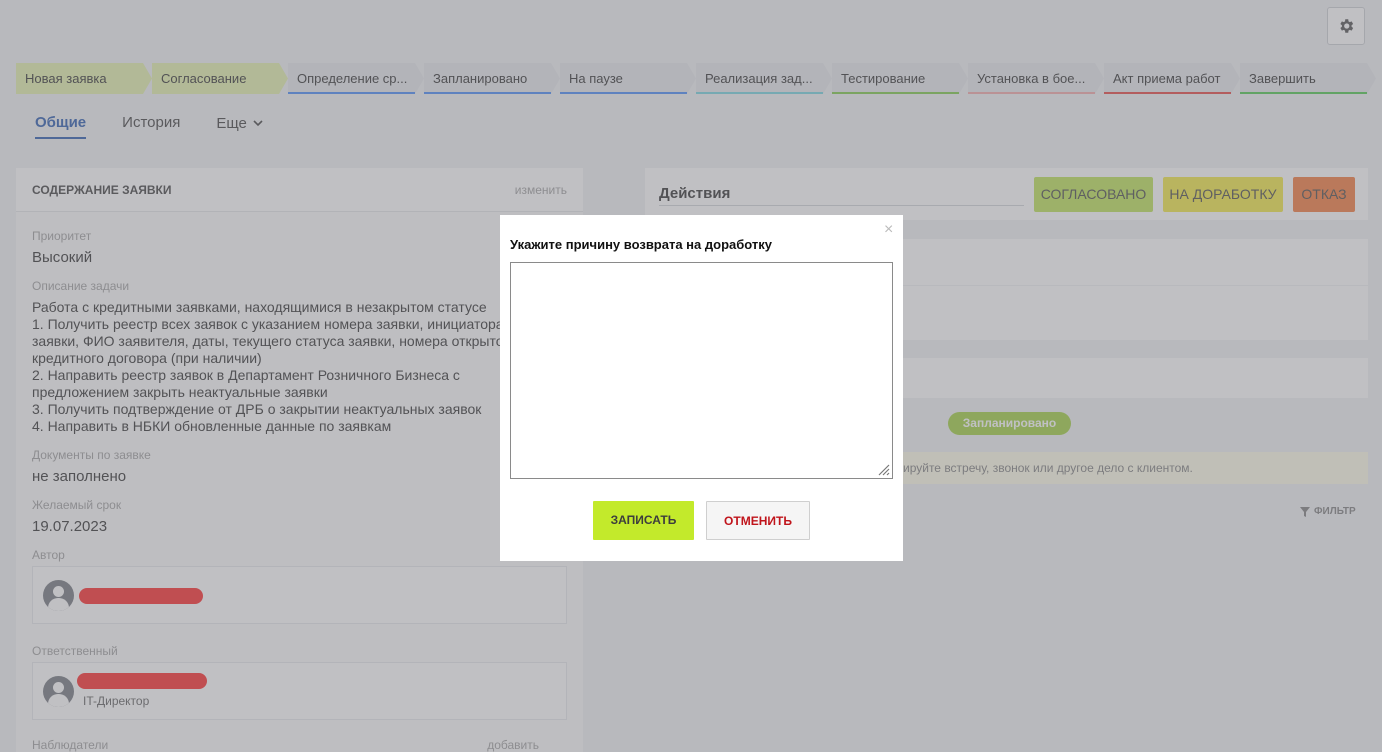  What do you see at coordinates (883, 469) in the screenshot?
I see `resize-grip-icon` at bounding box center [883, 469].